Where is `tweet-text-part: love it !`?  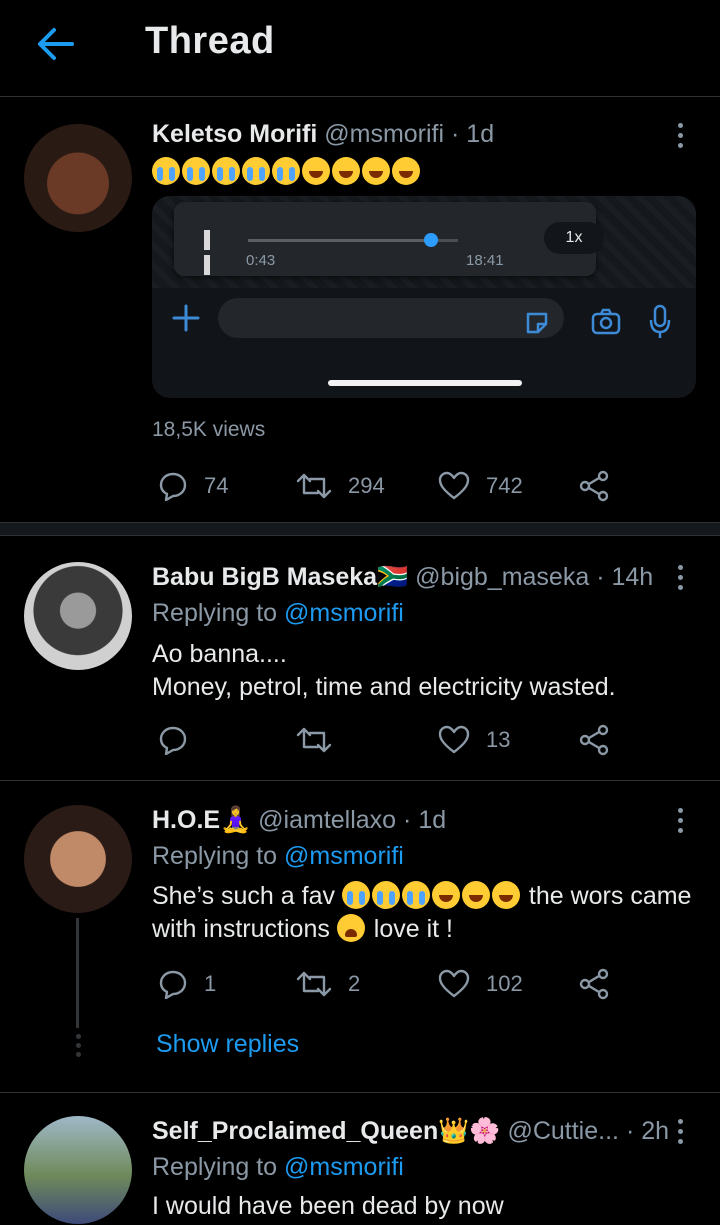 tweet-text-part: love it ! is located at coordinates (413, 929).